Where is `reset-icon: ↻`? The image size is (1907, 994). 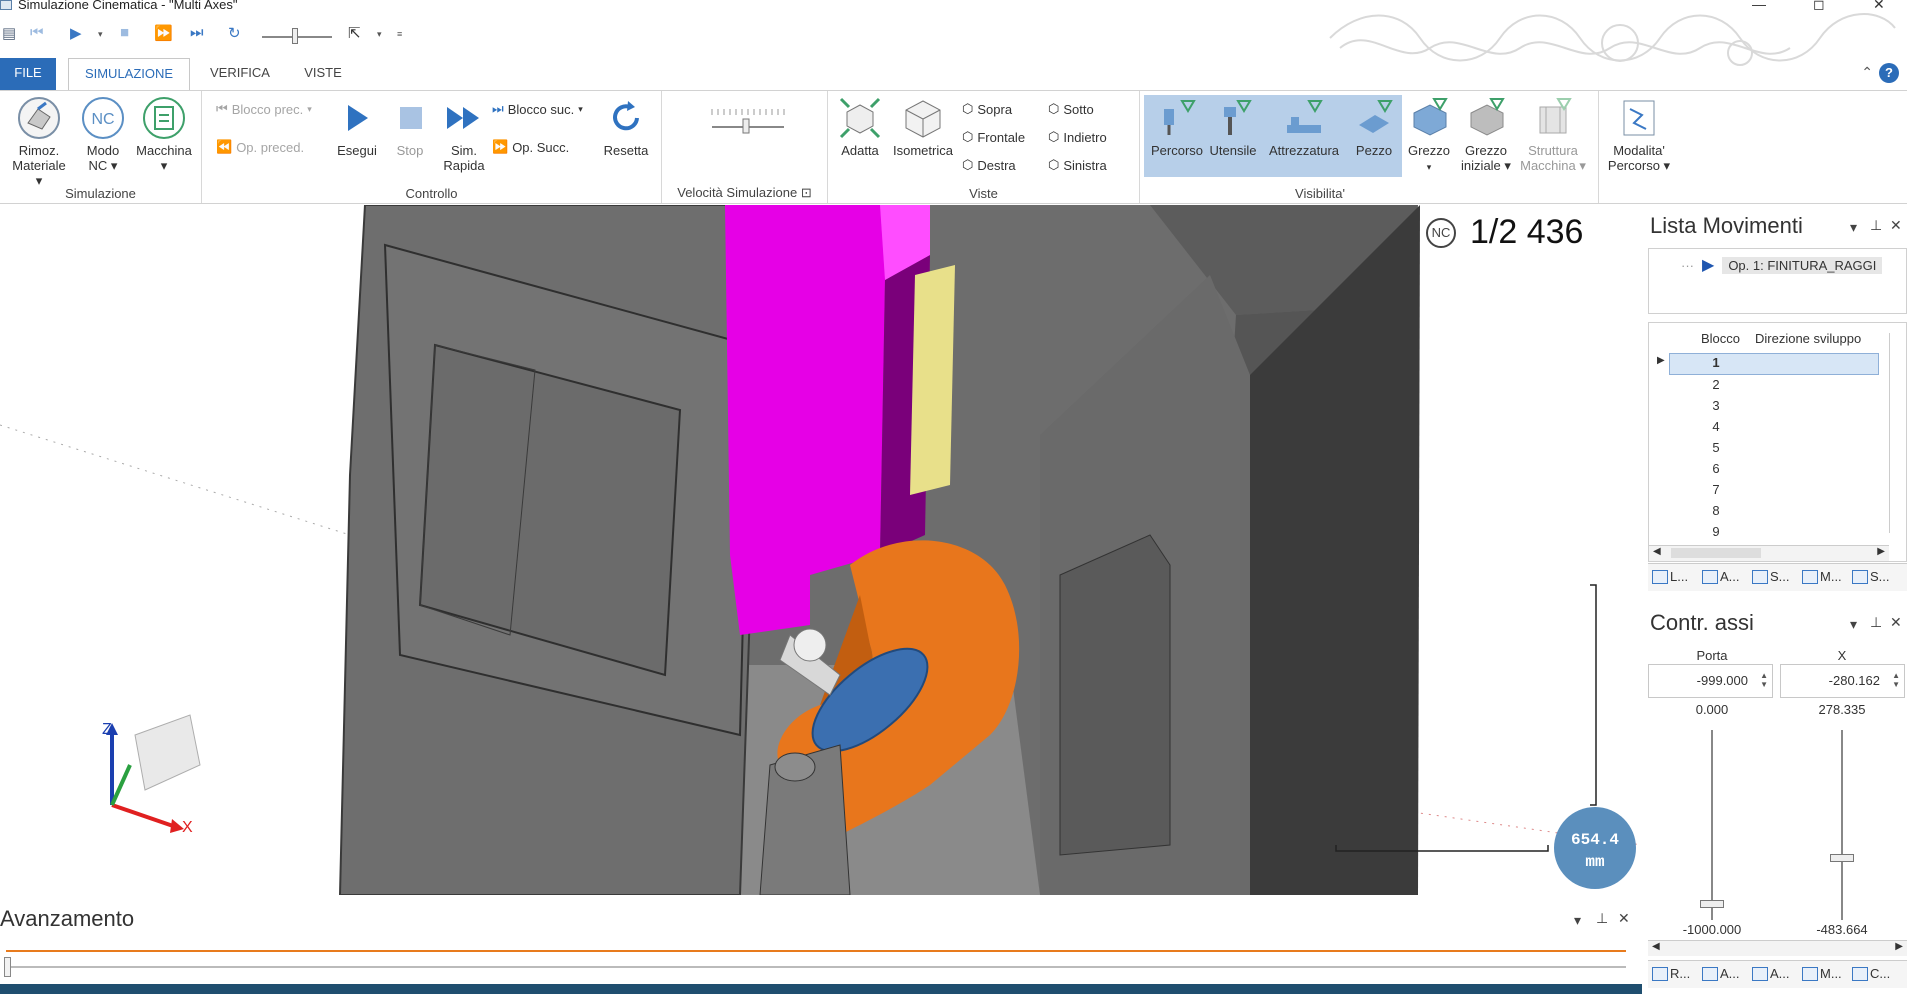
reset-icon: ↻ is located at coordinates (234, 33).